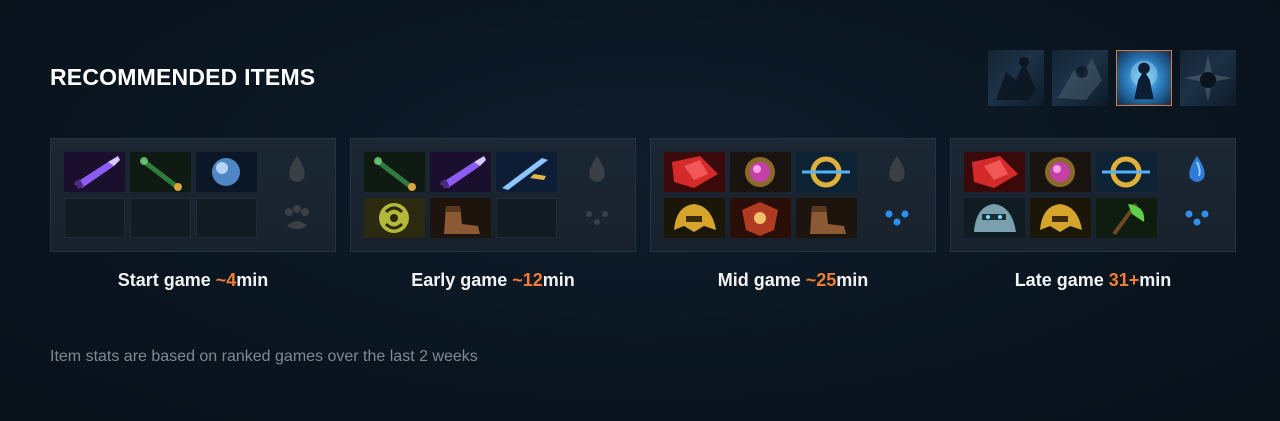 Image resolution: width=1280 pixels, height=421 pixels. I want to click on green-axe-icon, so click(1126, 218).